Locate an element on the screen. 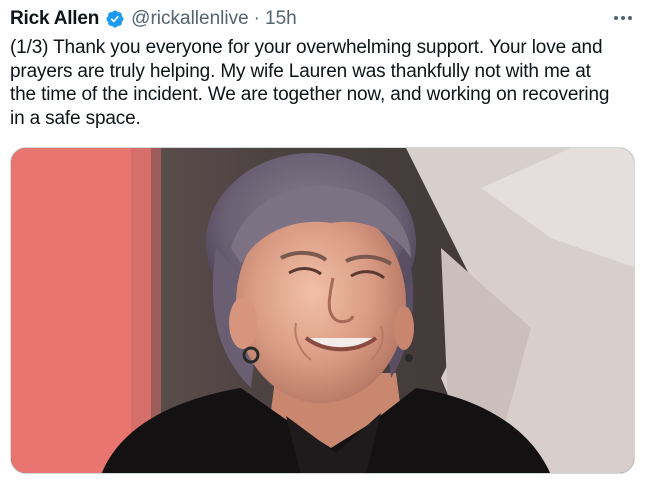 The height and width of the screenshot is (487, 648). user-handle: @rickallenlive is located at coordinates (190, 19).